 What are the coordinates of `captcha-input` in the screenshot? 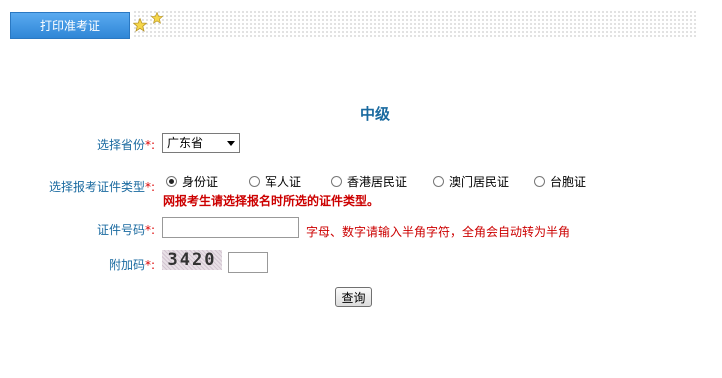 It's located at (248, 262).